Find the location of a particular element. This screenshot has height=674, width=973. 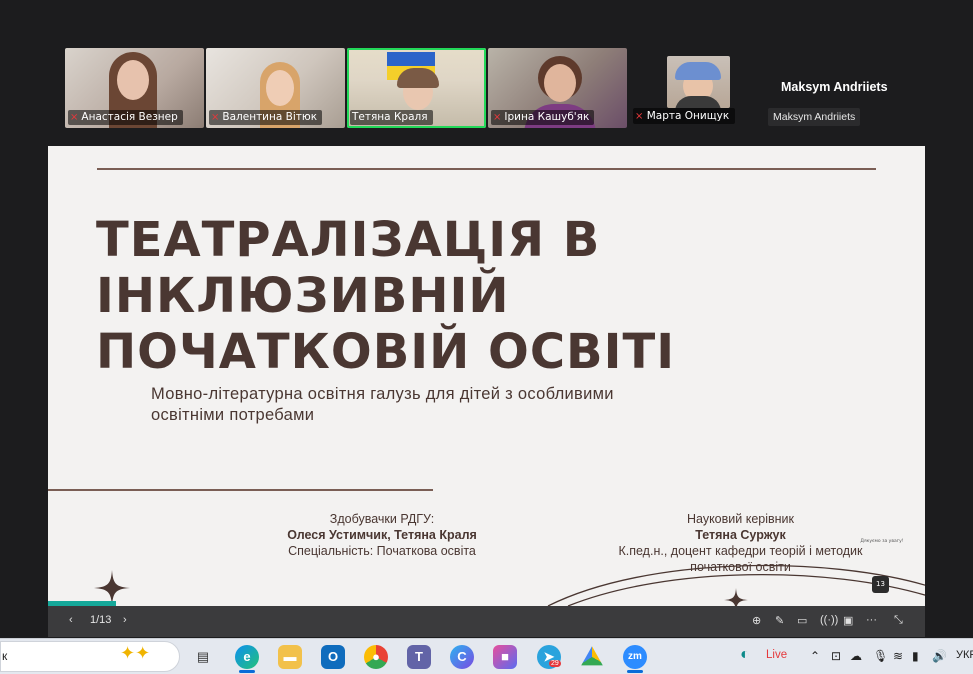

ms365-icon: ■ is located at coordinates (505, 657).